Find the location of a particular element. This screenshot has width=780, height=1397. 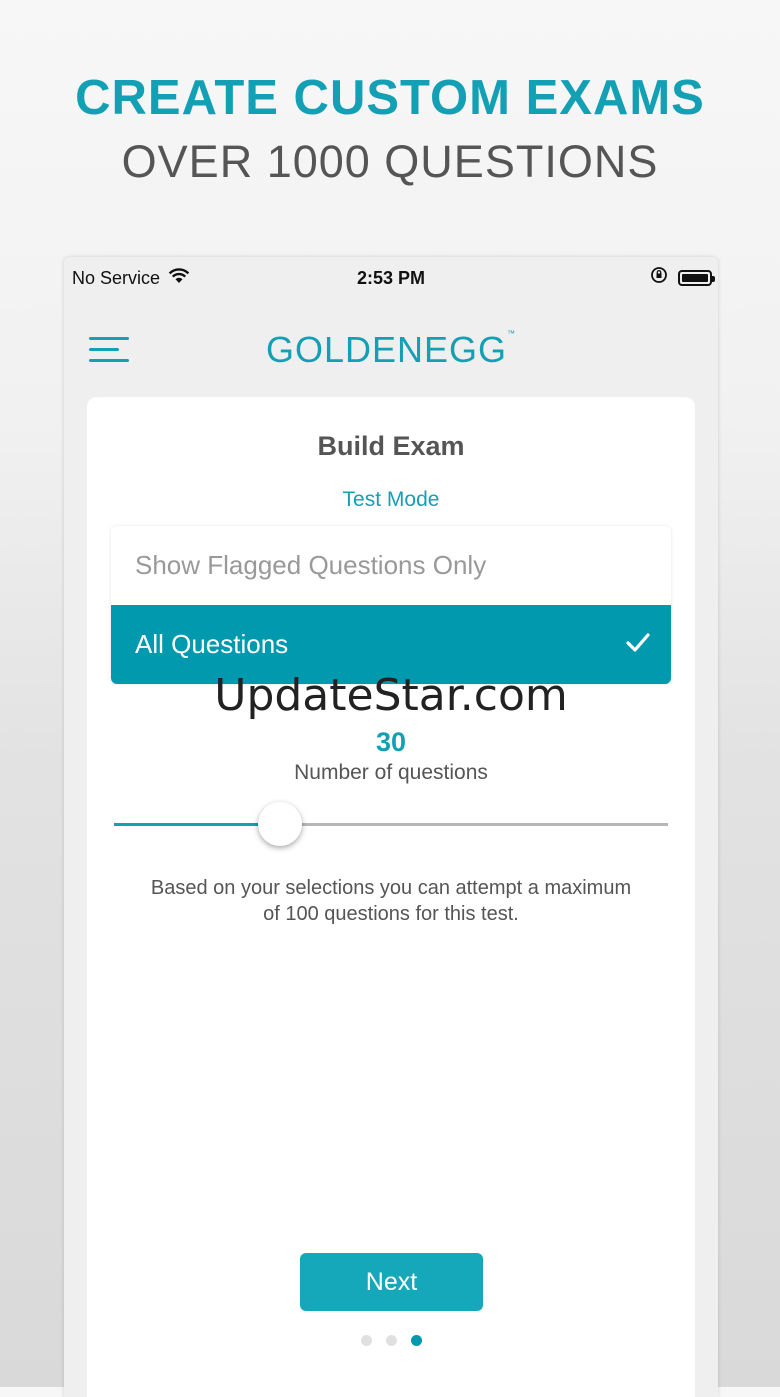

slider-fill is located at coordinates (197, 824).